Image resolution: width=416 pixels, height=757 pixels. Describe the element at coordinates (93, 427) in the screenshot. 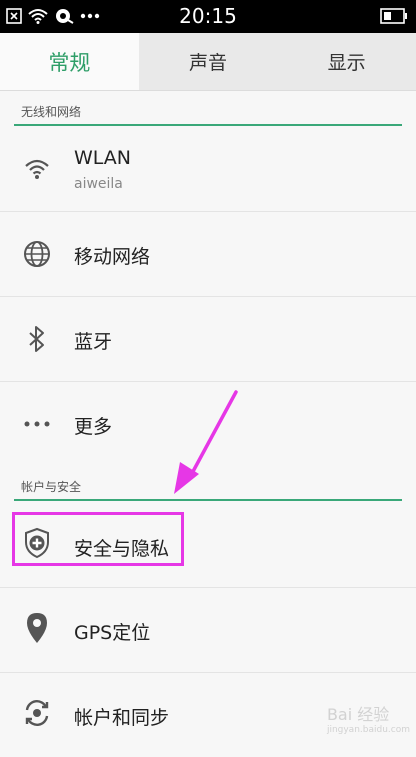

I see `more-title: 更多` at that location.